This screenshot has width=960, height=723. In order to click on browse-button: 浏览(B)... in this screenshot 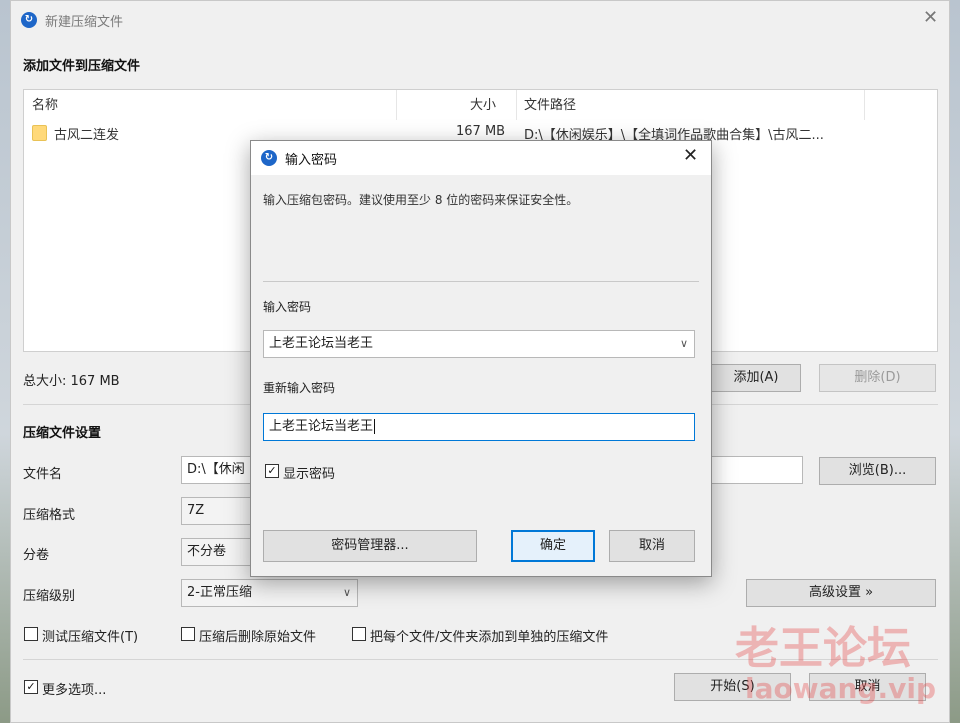, I will do `click(877, 471)`.